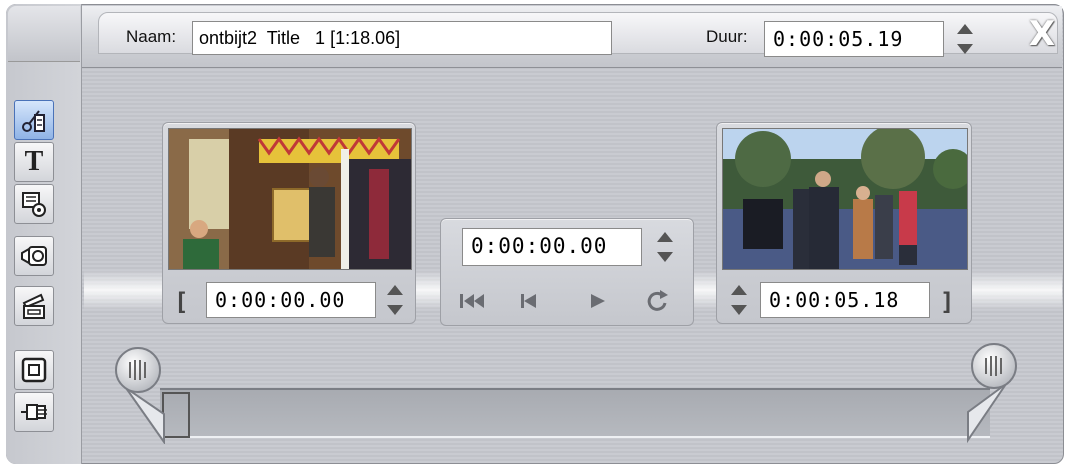 This screenshot has height=466, width=1066. Describe the element at coordinates (290, 199) in the screenshot. I see `start-frame-thumbnail` at that location.